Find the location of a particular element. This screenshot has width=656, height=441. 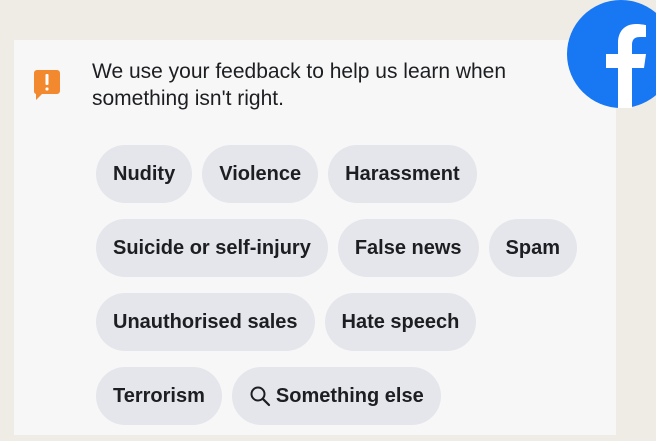

chip-row-3: Unauthorised sales Hate speech is located at coordinates (356, 322).